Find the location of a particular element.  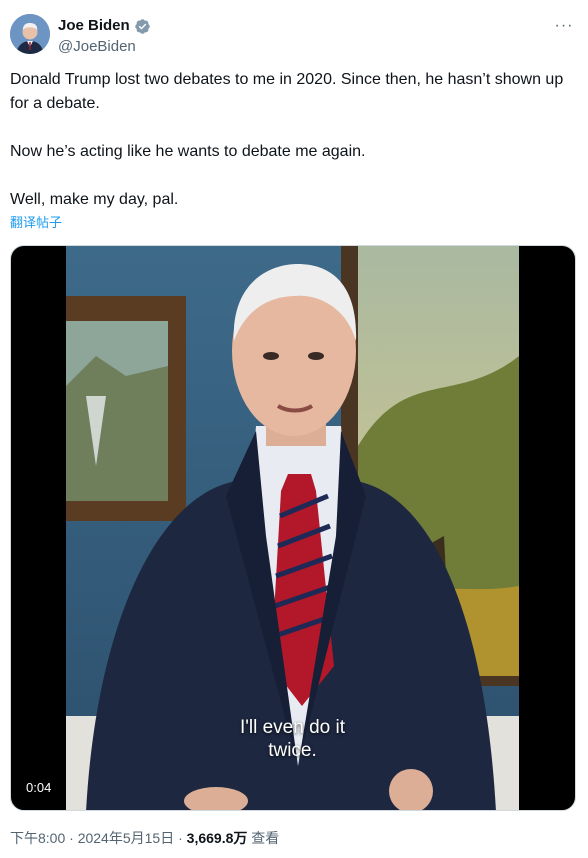

name-row: Joe Biden is located at coordinates (104, 26).